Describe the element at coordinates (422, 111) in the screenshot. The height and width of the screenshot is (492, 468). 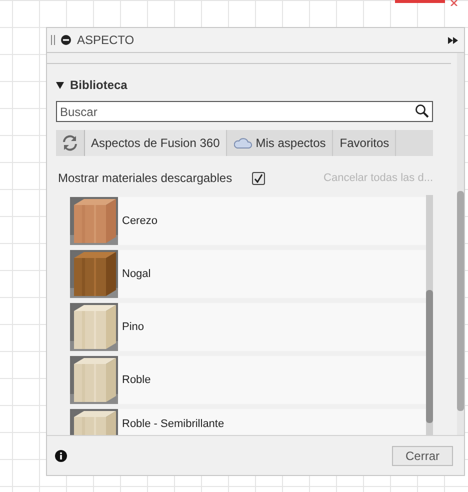
I see `search-icon` at that location.